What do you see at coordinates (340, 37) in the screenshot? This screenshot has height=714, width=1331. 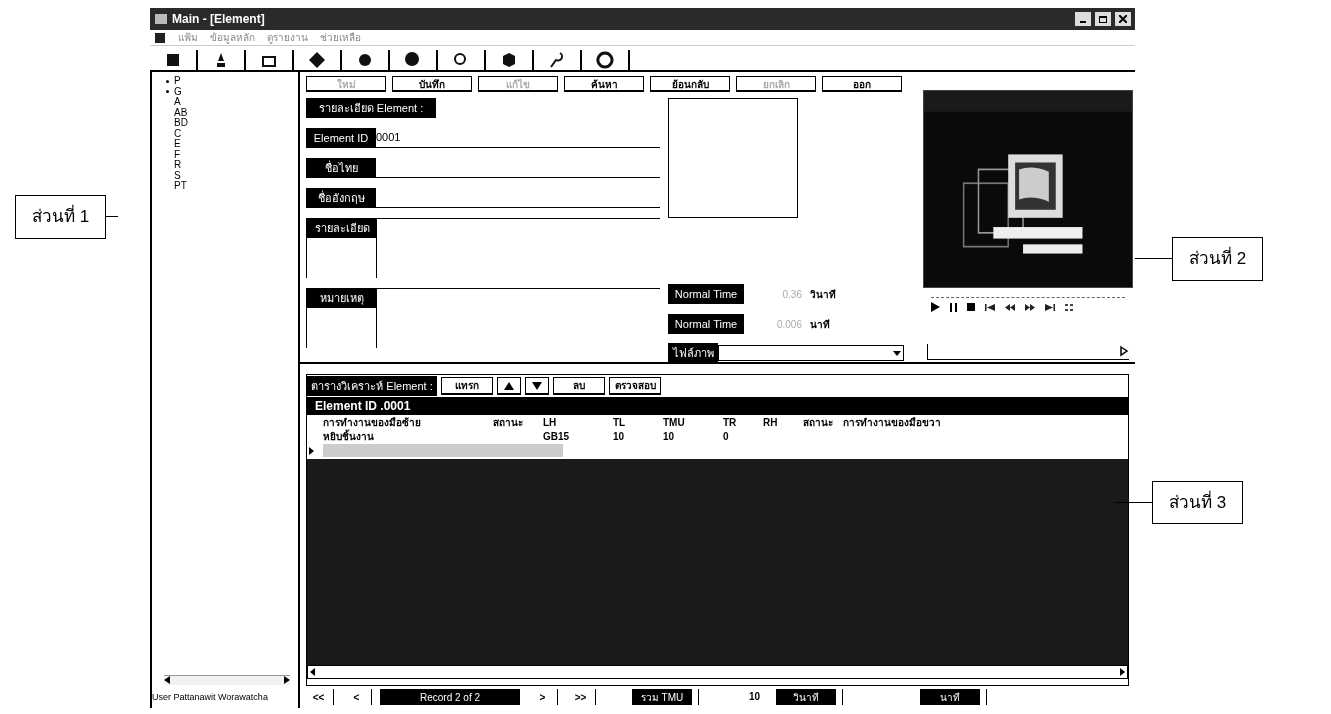 I see `menu-item: ช่วยเหลือ` at bounding box center [340, 37].